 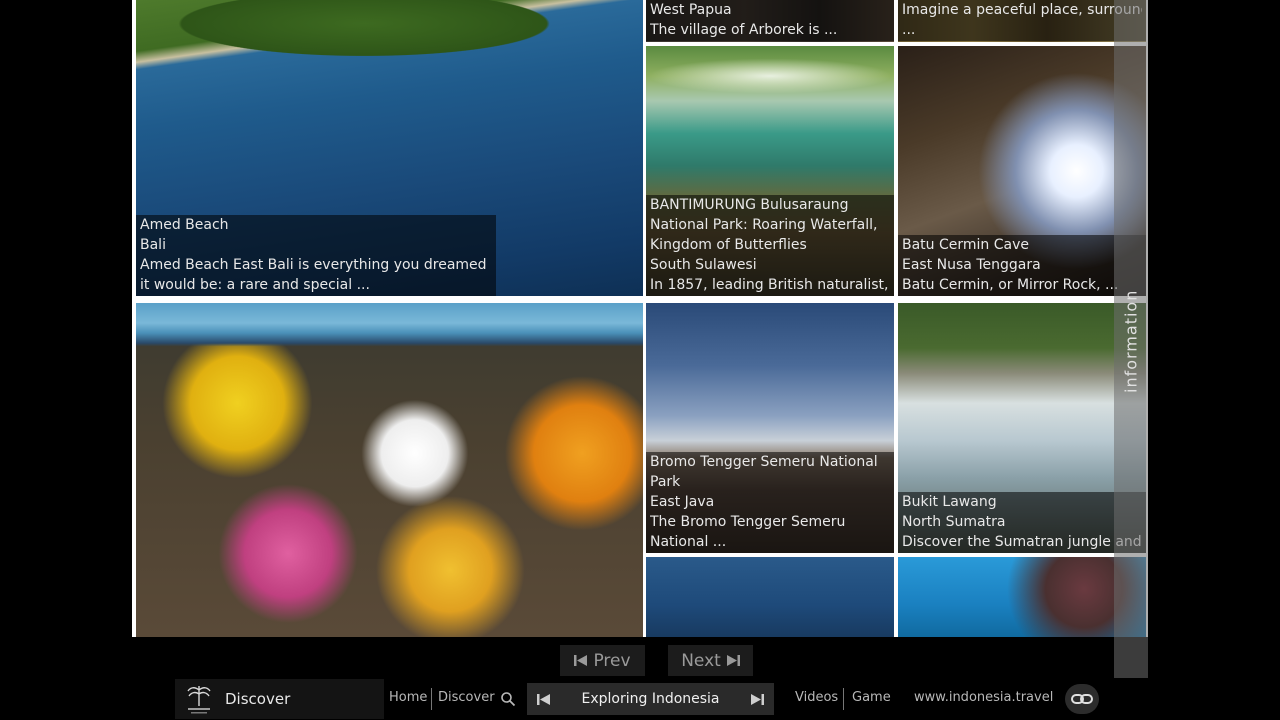 What do you see at coordinates (871, 697) in the screenshot?
I see `nav-game: Game` at bounding box center [871, 697].